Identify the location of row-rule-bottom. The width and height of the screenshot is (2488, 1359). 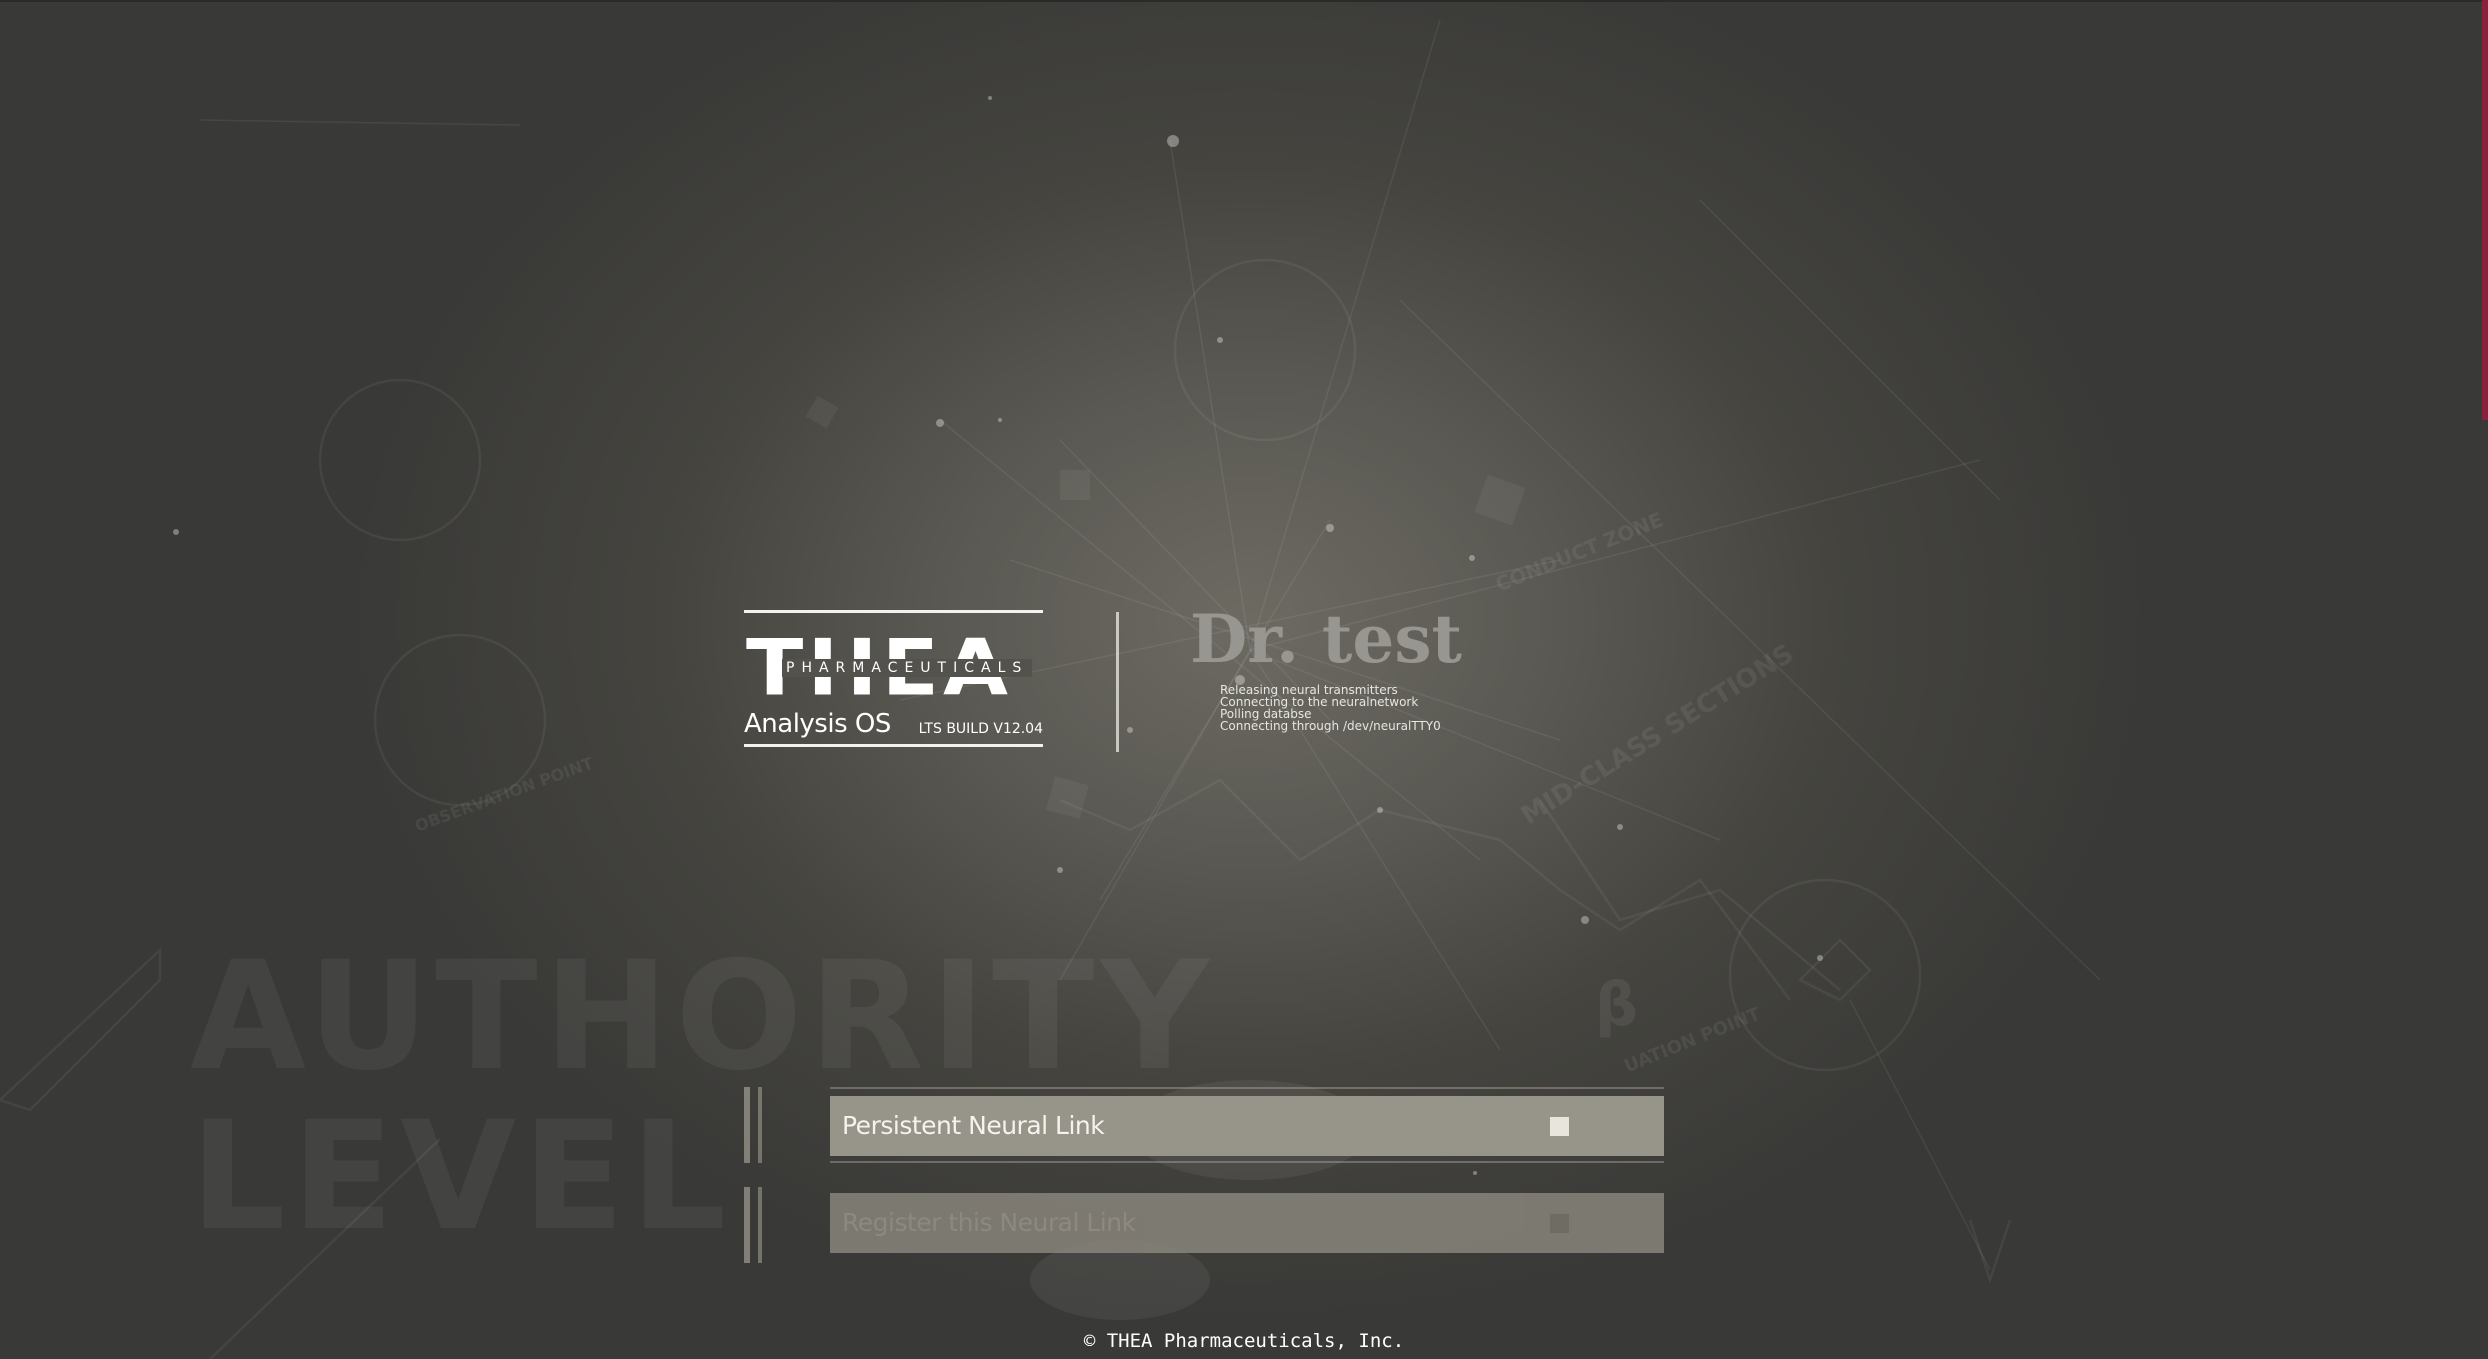
(1247, 1162).